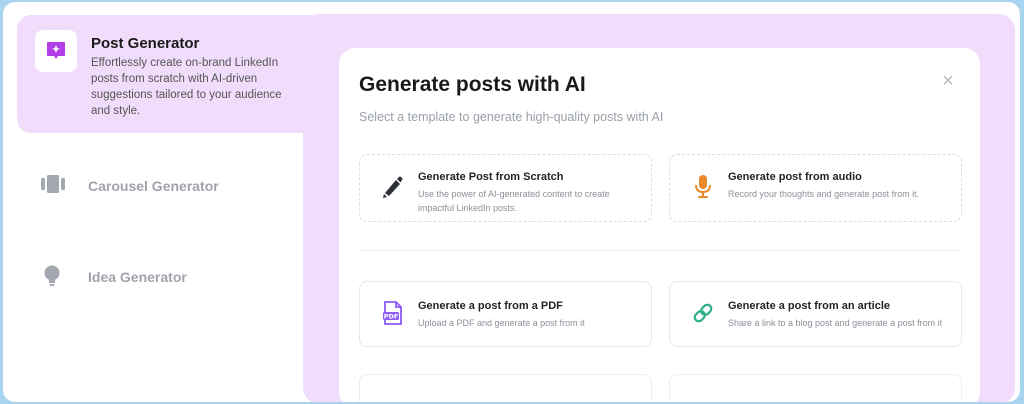  Describe the element at coordinates (660, 250) in the screenshot. I see `divider` at that location.